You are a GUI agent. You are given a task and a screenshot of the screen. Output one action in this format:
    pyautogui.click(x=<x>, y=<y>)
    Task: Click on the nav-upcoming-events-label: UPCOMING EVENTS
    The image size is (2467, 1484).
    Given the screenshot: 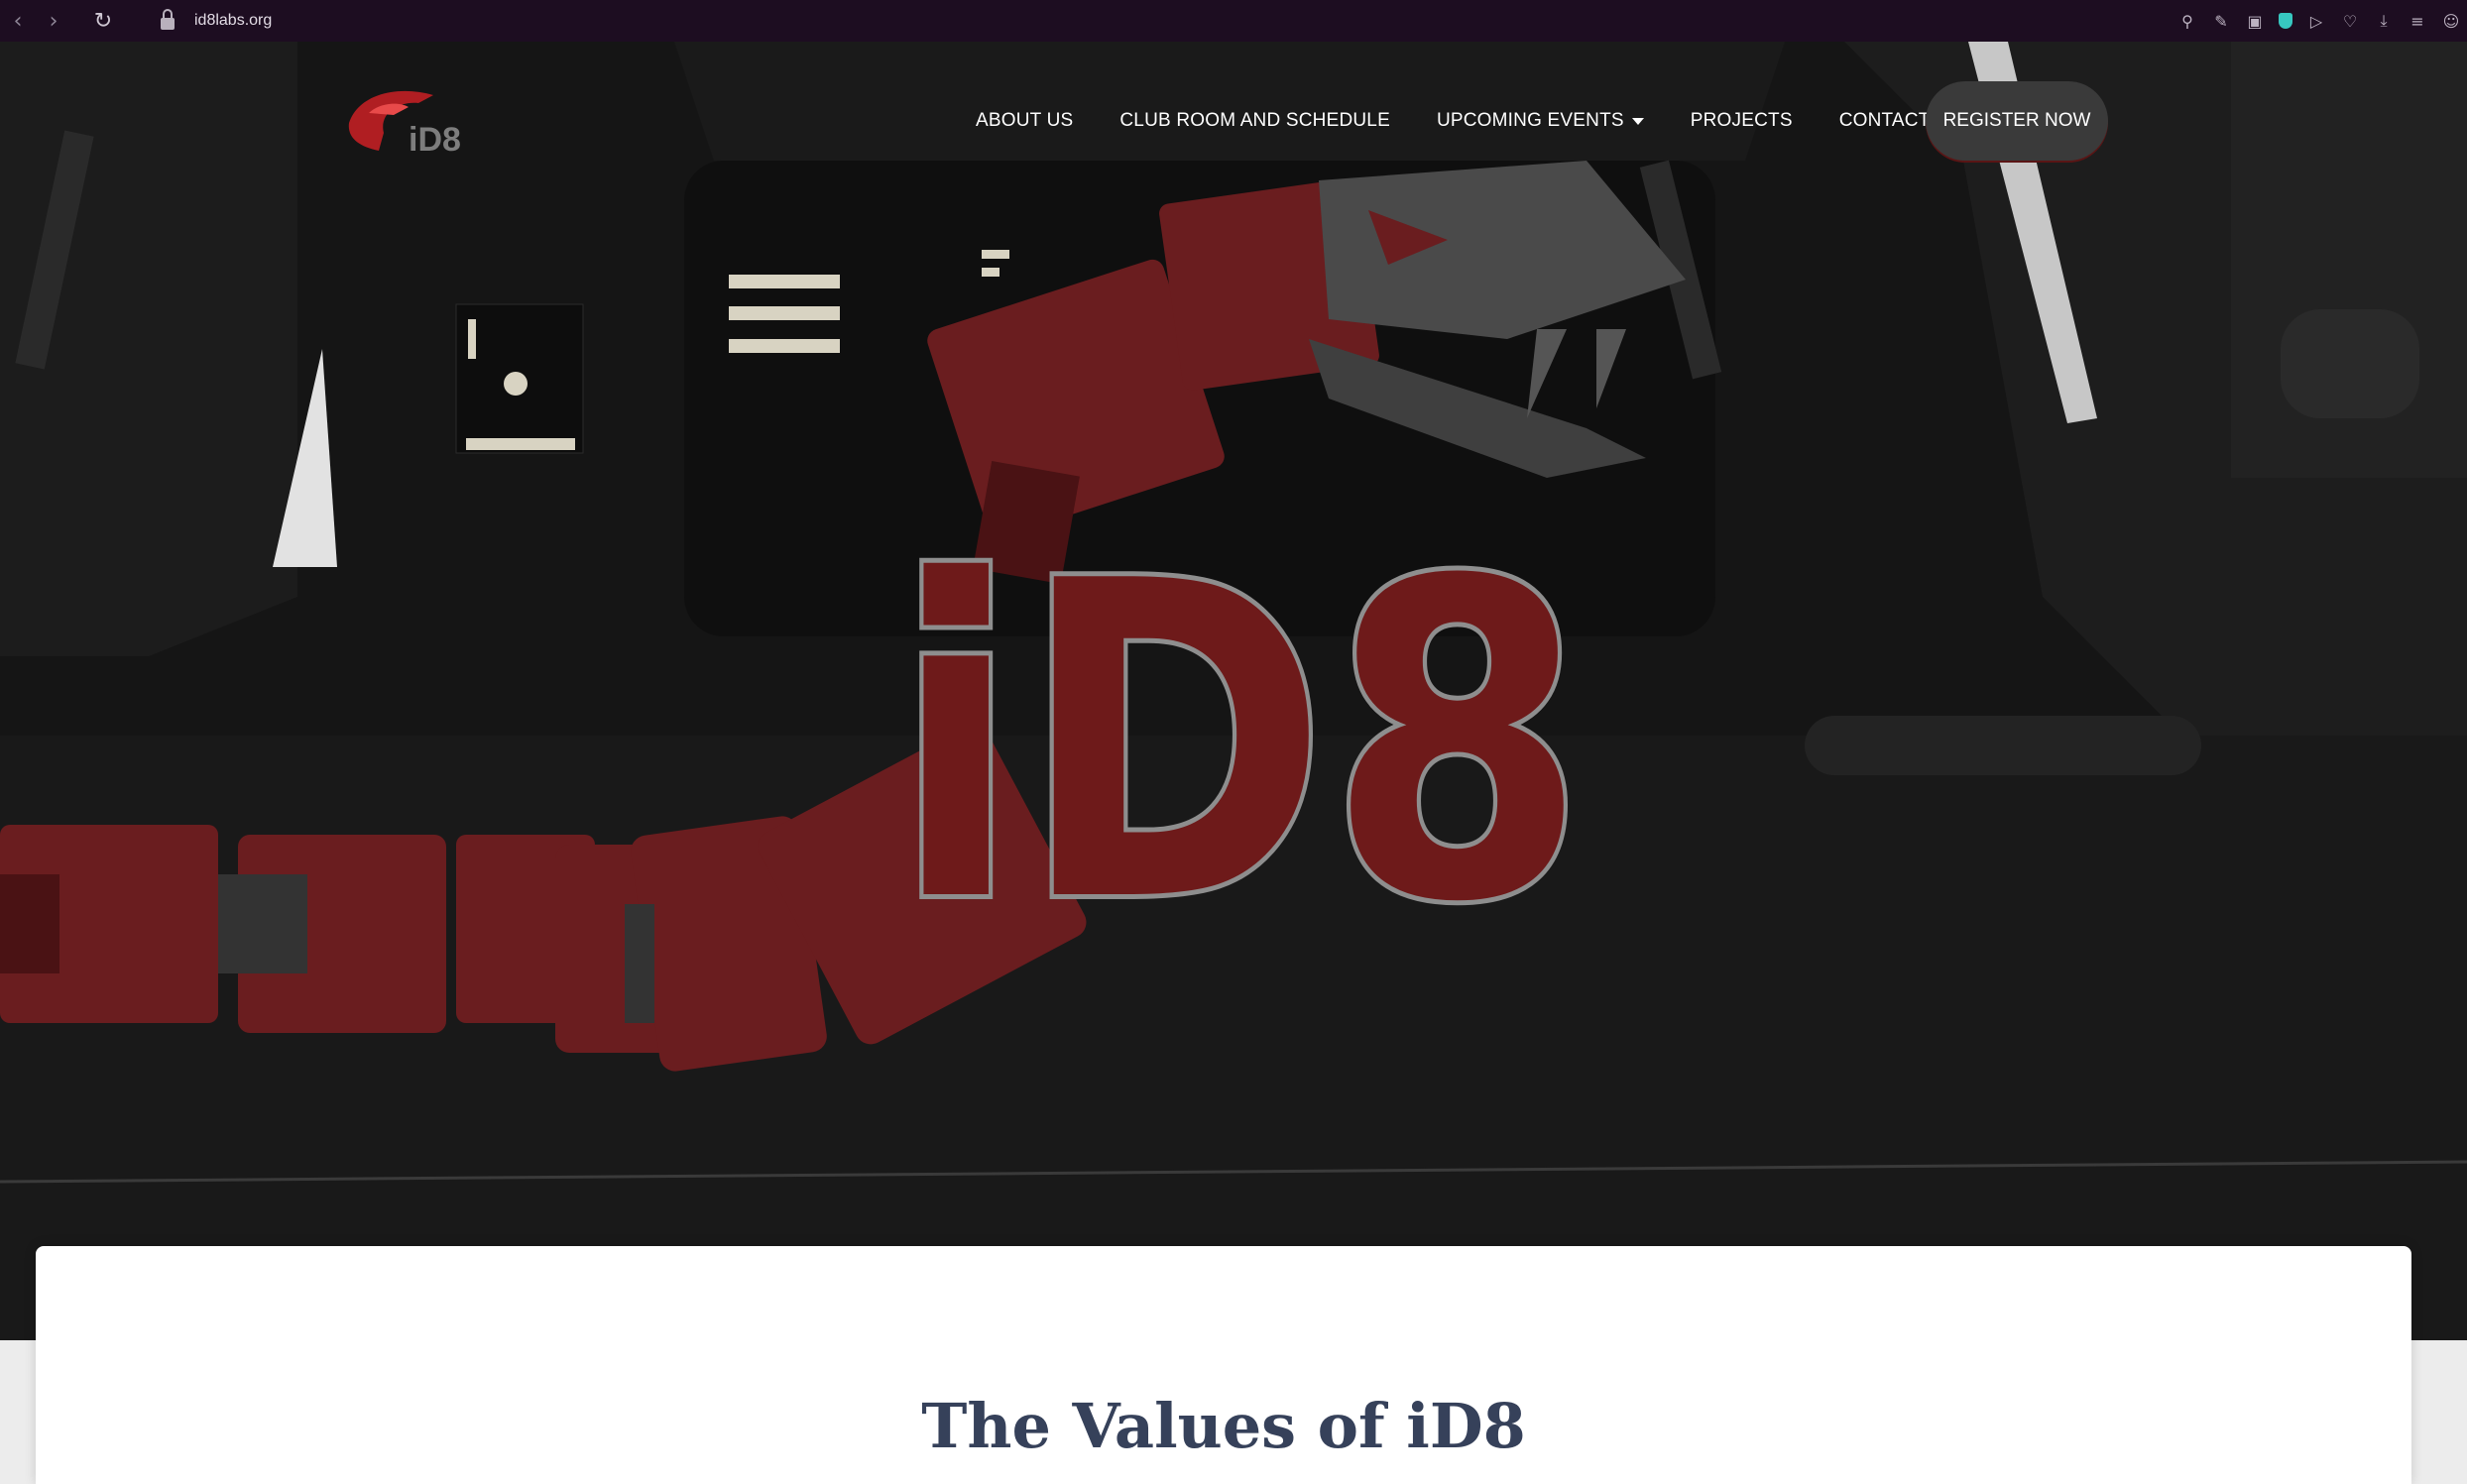 What is the action you would take?
    pyautogui.click(x=1530, y=120)
    